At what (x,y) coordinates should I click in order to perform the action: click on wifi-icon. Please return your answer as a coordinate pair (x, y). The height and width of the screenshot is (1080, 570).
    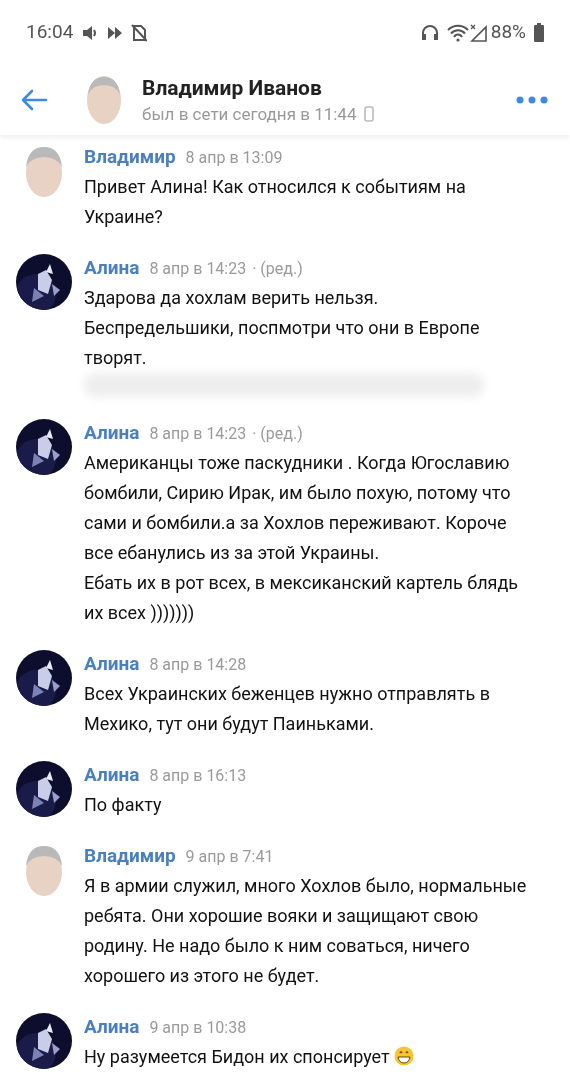
    Looking at the image, I should click on (457, 32).